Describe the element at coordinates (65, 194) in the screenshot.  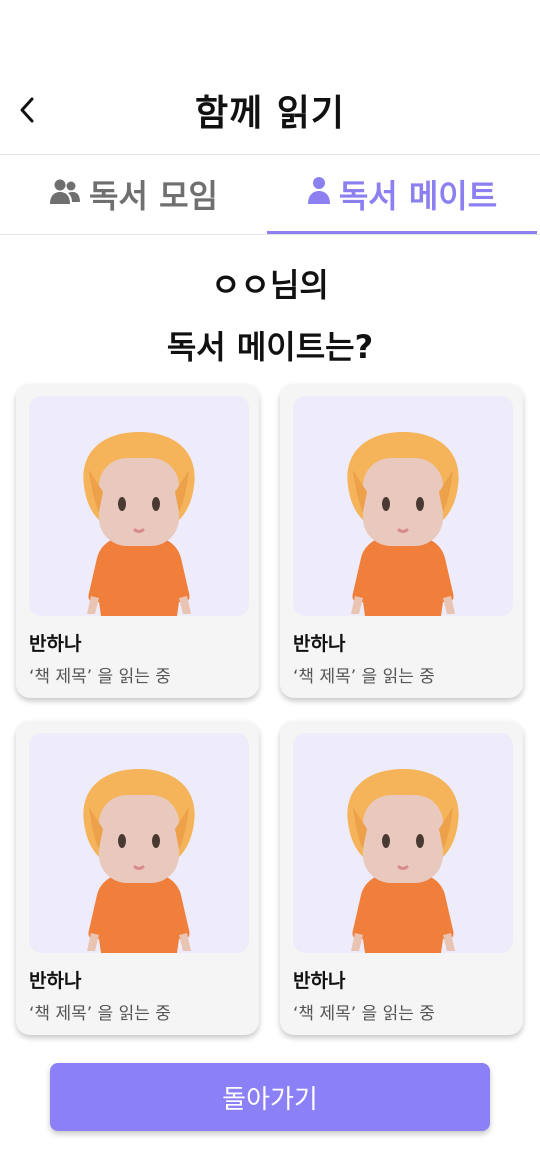
I see `group-icon` at that location.